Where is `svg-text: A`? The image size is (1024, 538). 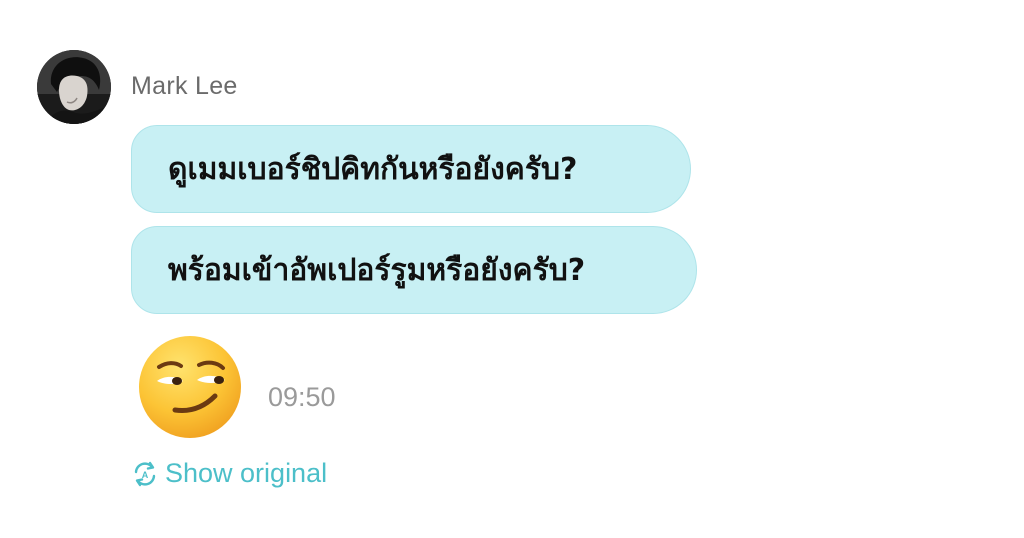 svg-text: A is located at coordinates (145, 475).